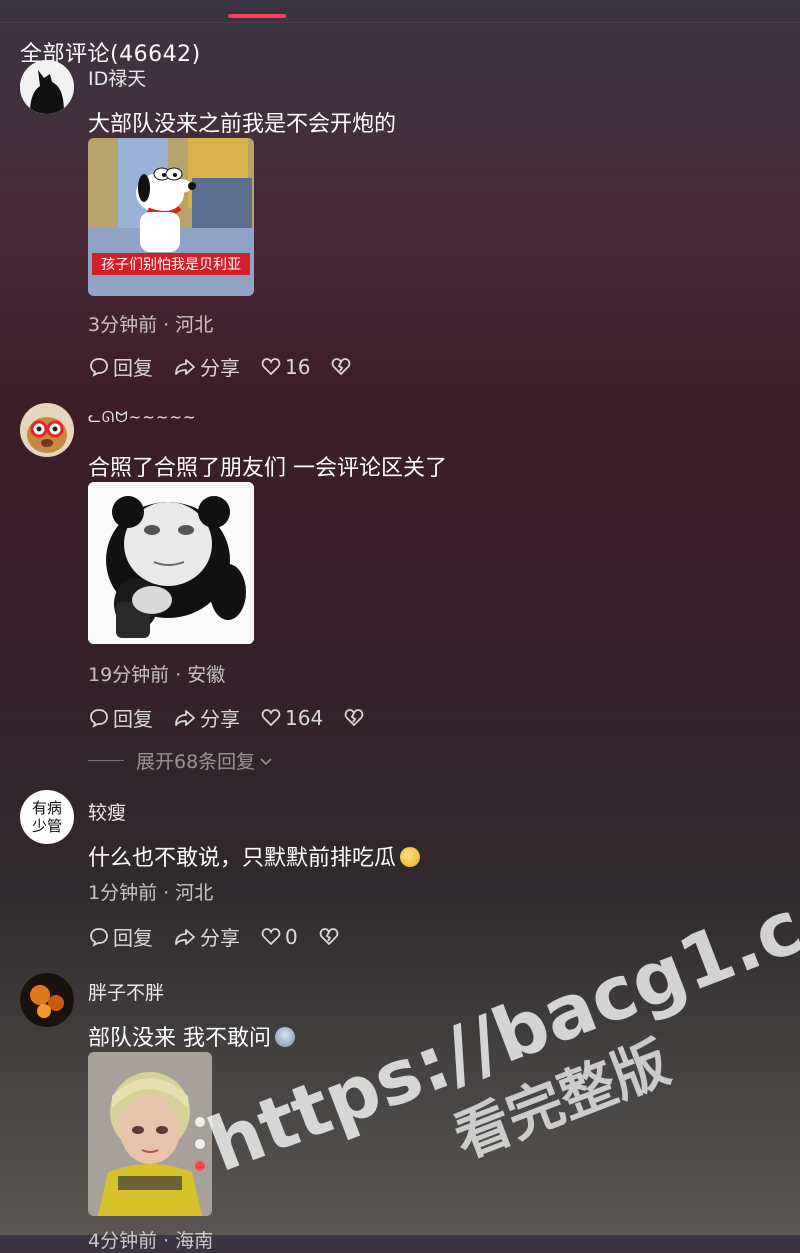 The height and width of the screenshot is (1253, 800). What do you see at coordinates (242, 858) in the screenshot?
I see `comment-text-value: 什么也不敢说，只默默前排吃瓜` at bounding box center [242, 858].